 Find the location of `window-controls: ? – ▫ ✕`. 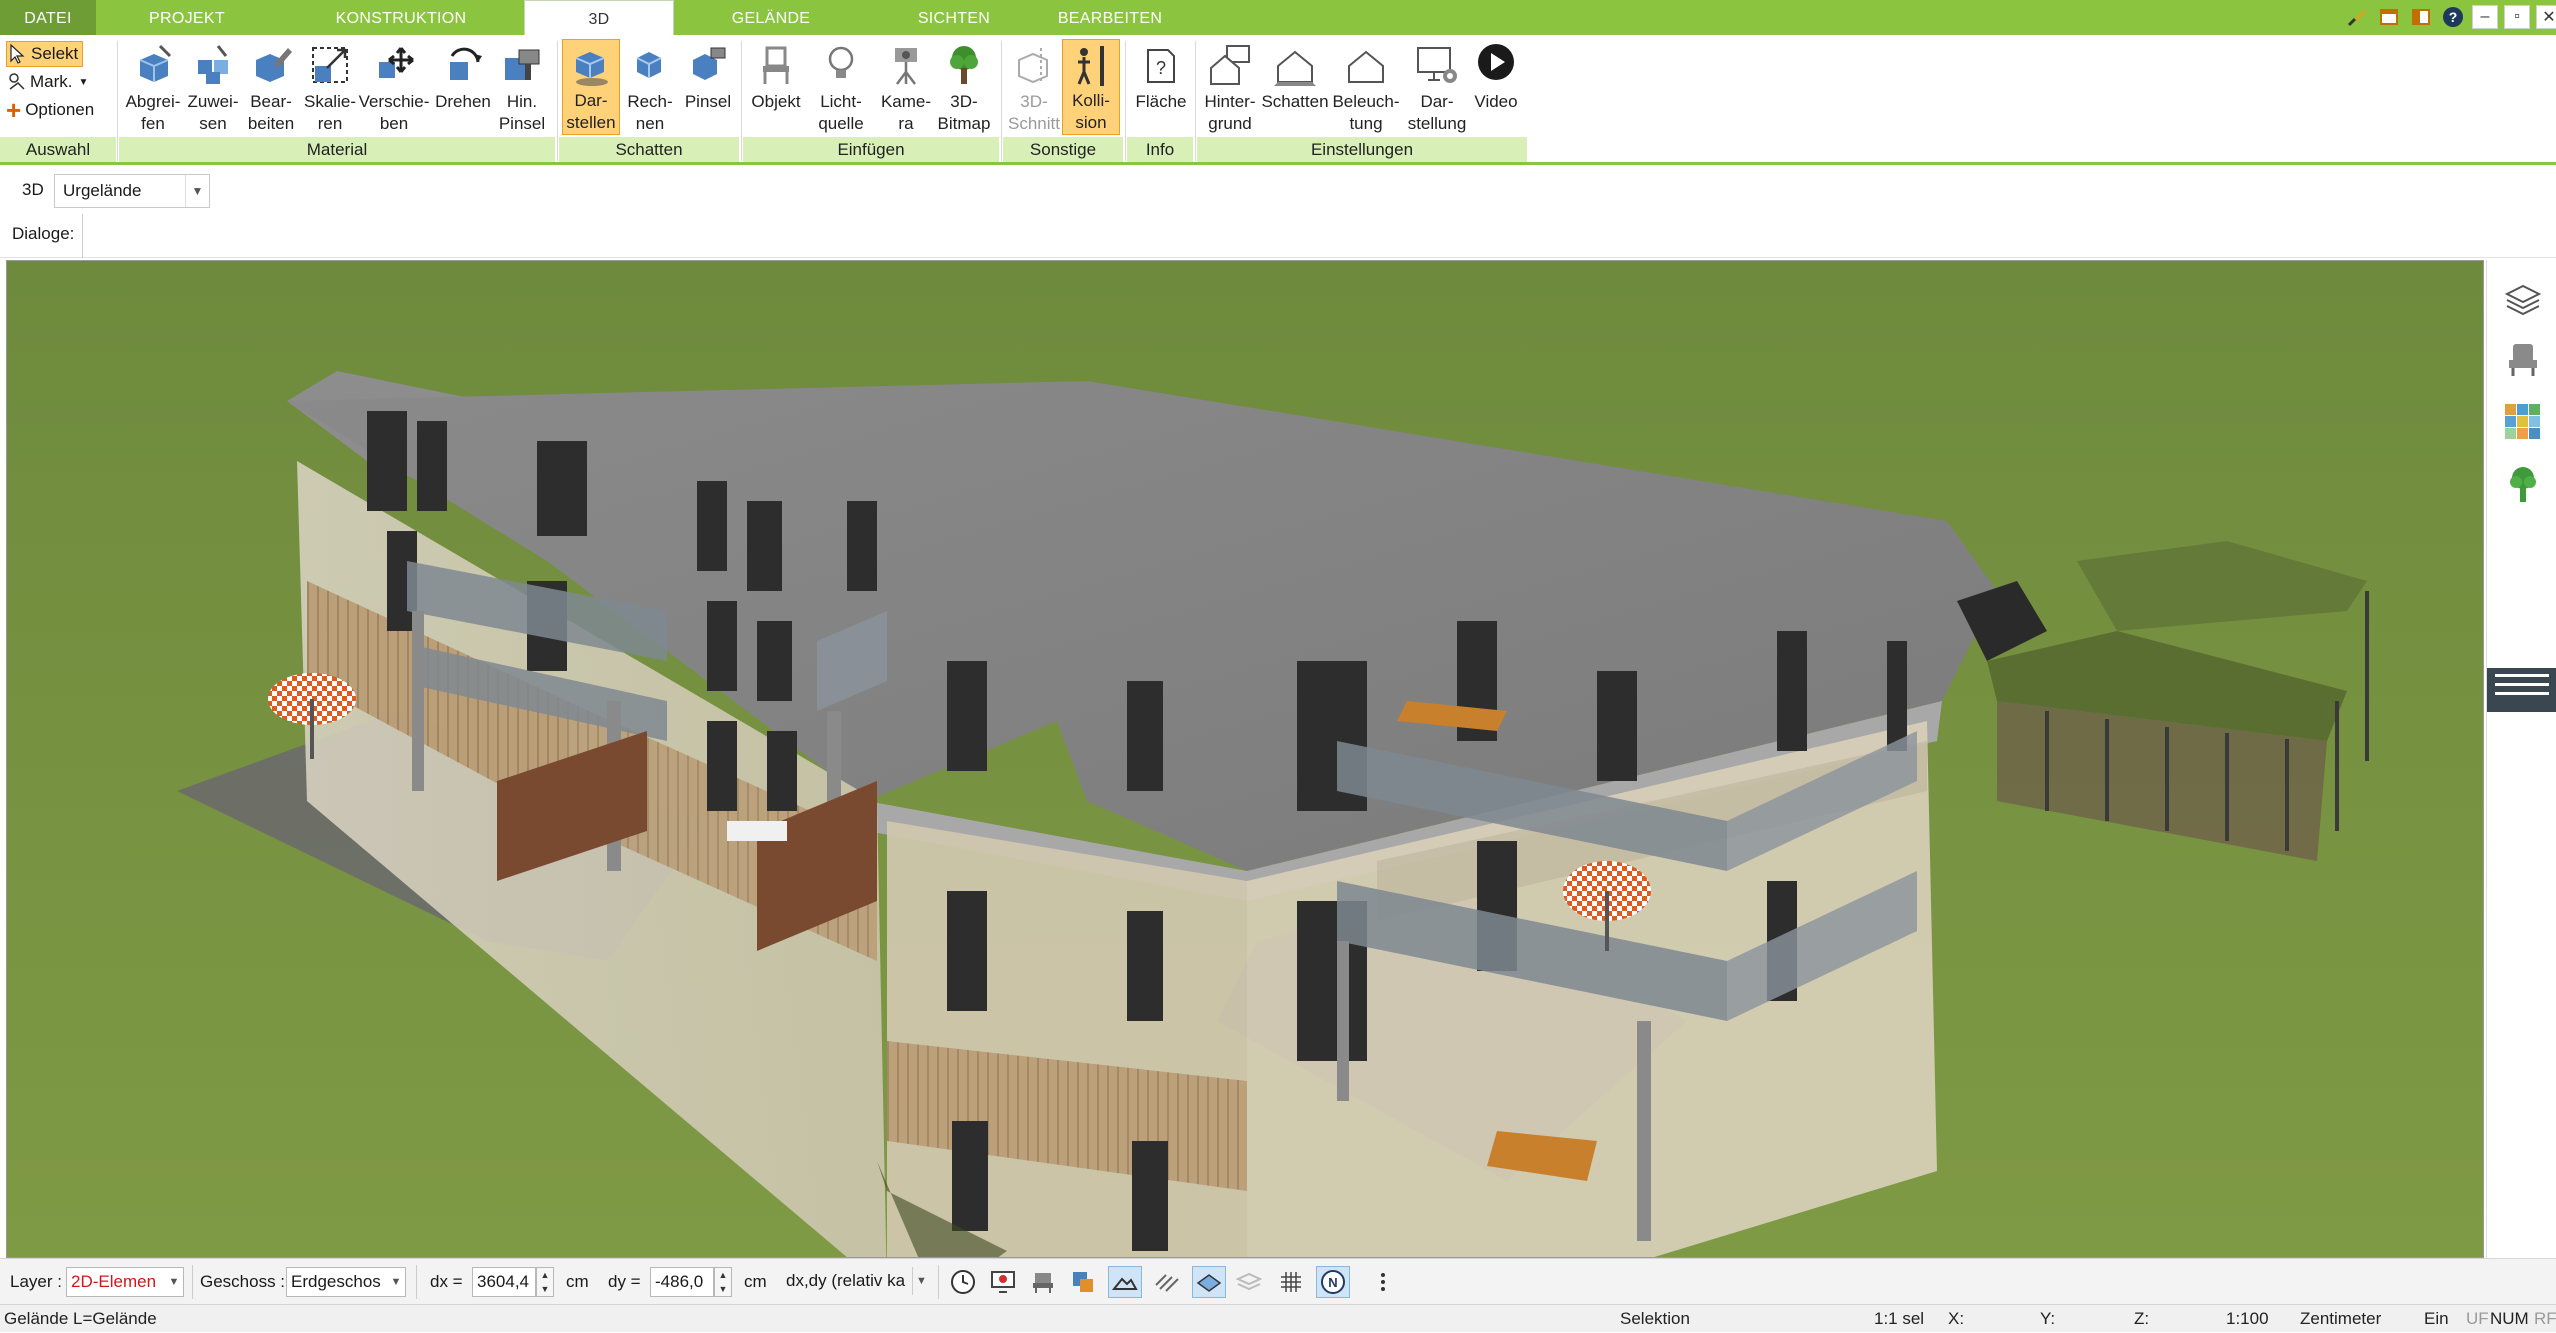

window-controls: ? – ▫ ✕ is located at coordinates (2447, 17).